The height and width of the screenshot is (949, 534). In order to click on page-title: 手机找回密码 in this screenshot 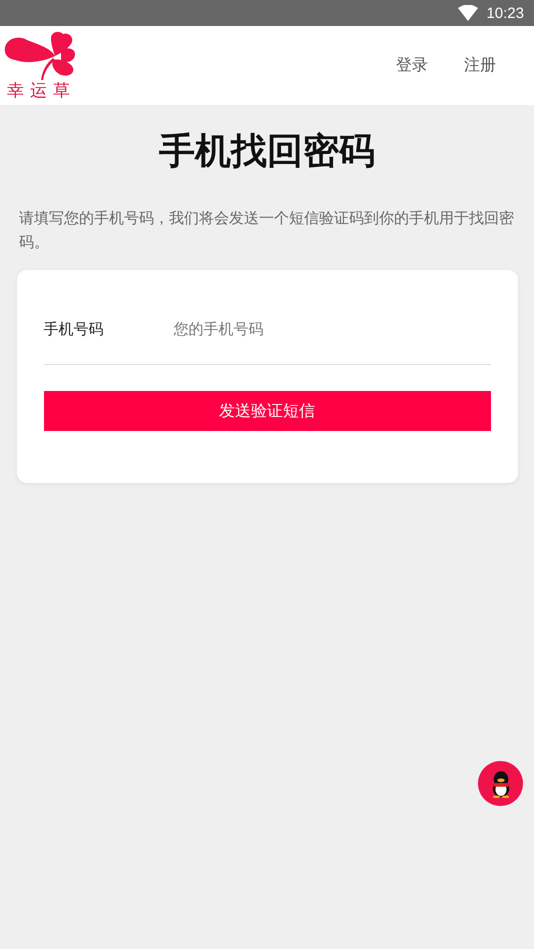, I will do `click(267, 152)`.